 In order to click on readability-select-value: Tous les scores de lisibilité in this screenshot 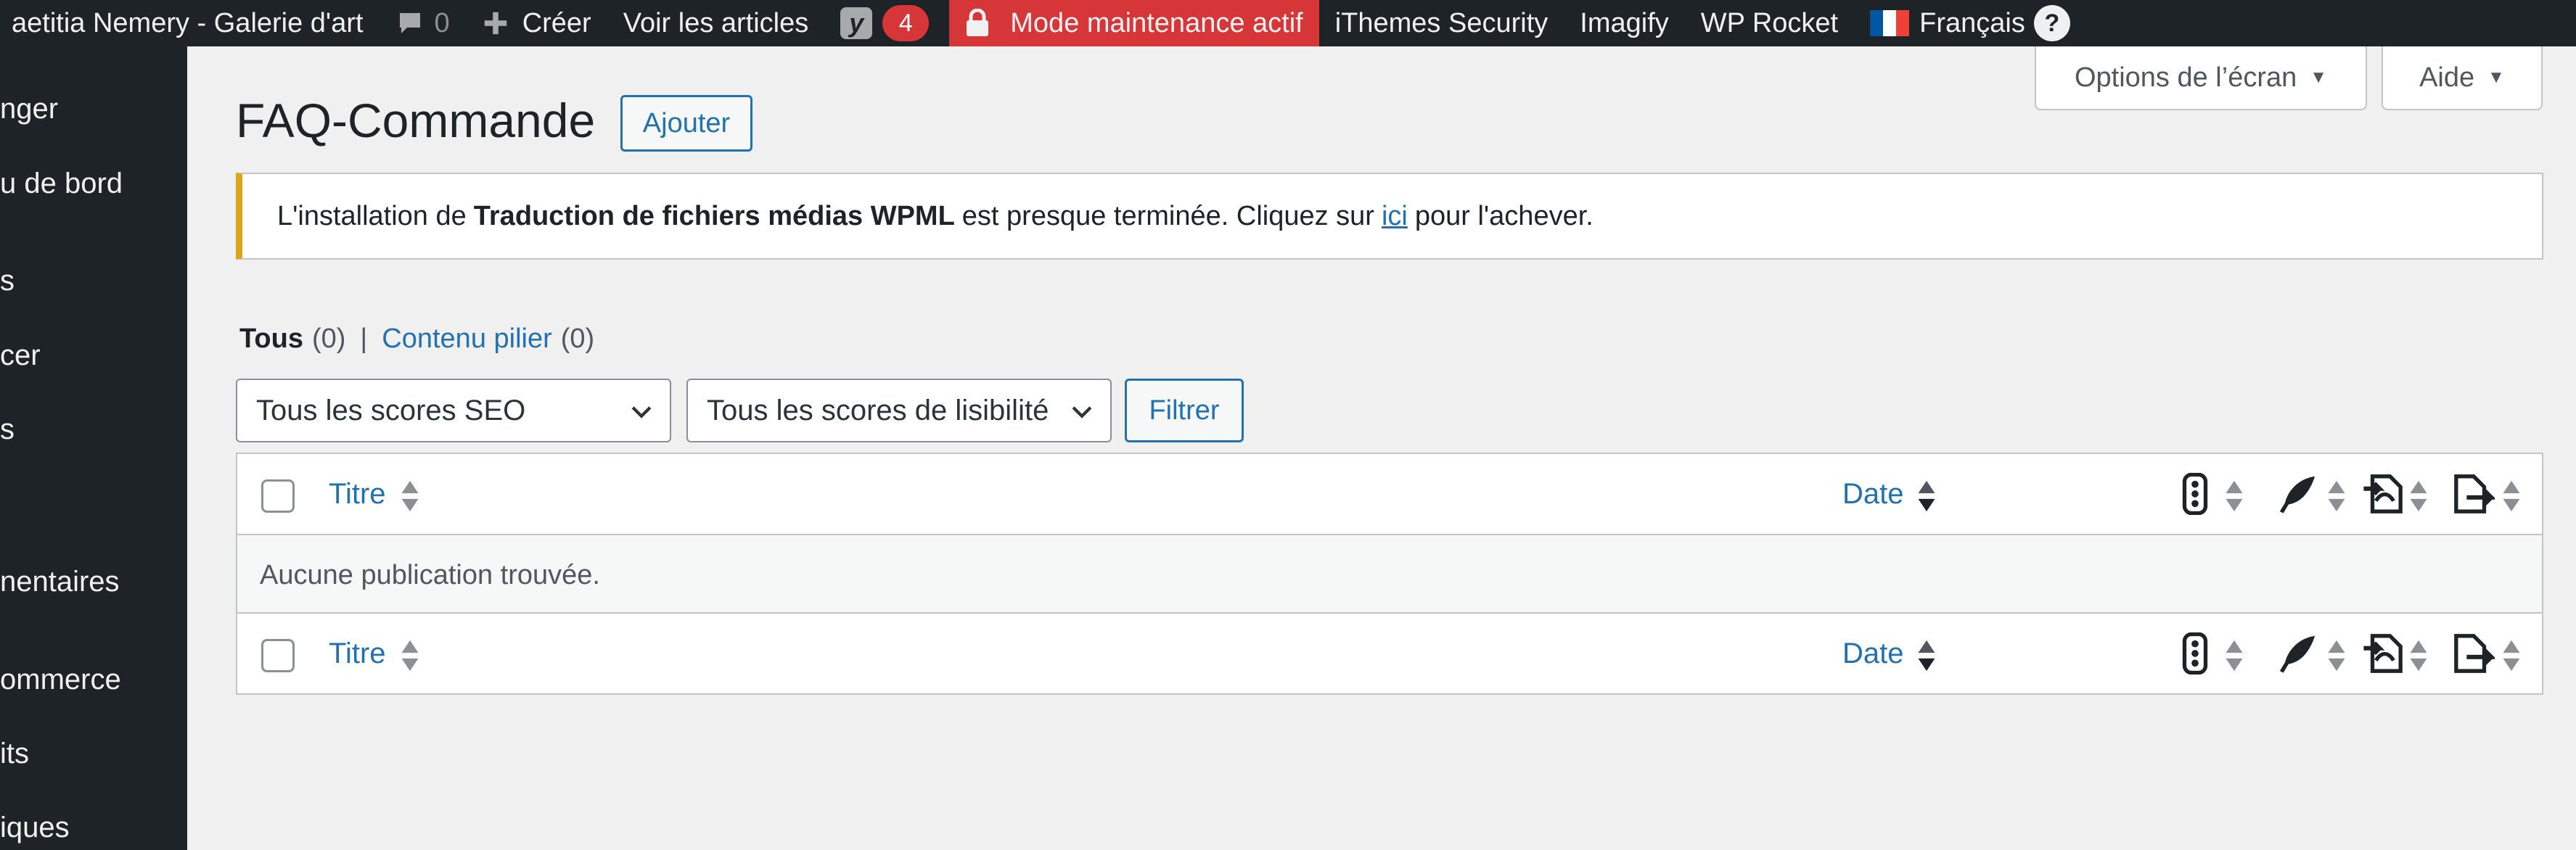, I will do `click(878, 410)`.